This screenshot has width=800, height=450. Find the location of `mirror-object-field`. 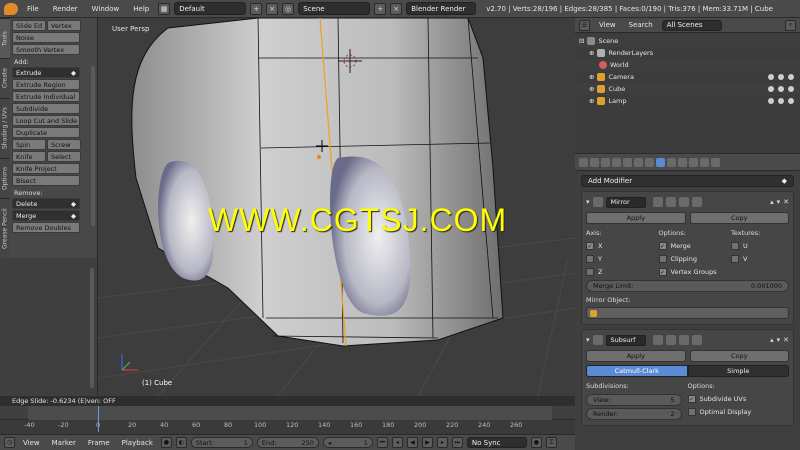

mirror-object-field is located at coordinates (687, 313).